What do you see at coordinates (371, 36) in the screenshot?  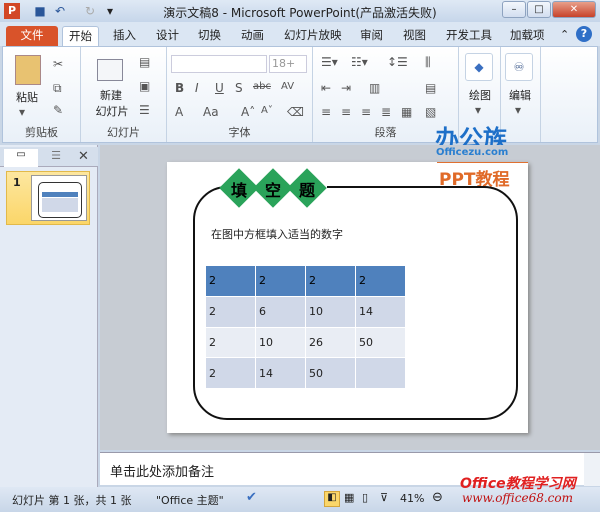 I see `tab-review: 审阅` at bounding box center [371, 36].